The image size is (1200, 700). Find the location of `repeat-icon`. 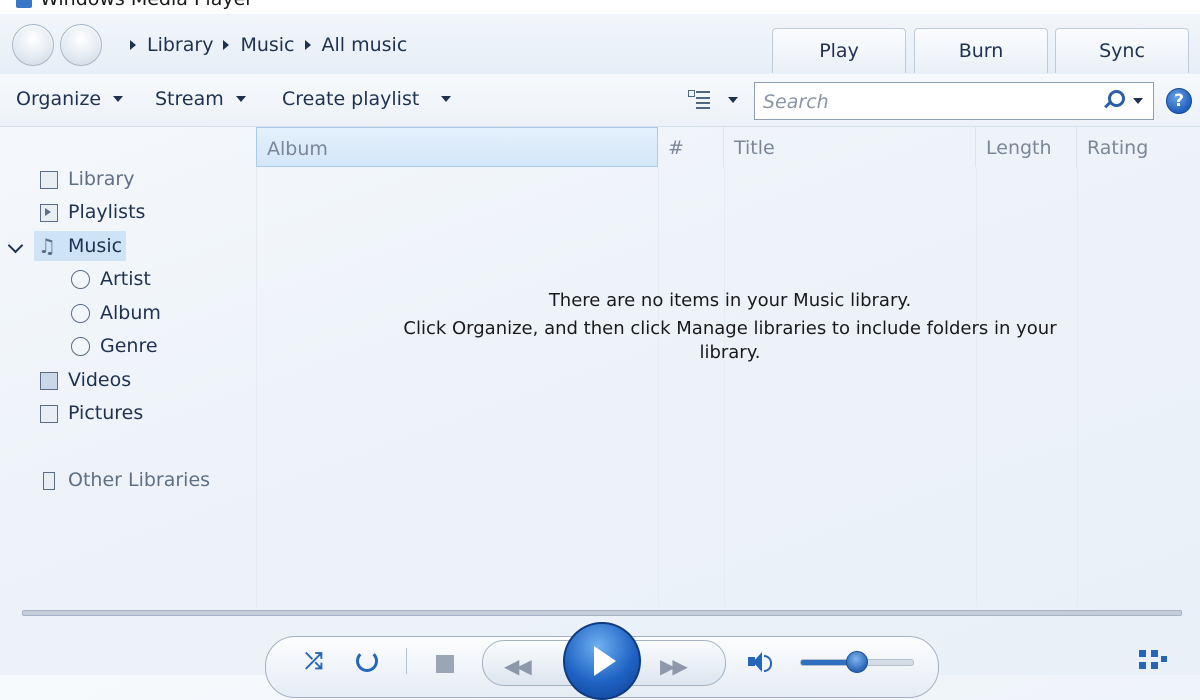

repeat-icon is located at coordinates (367, 661).